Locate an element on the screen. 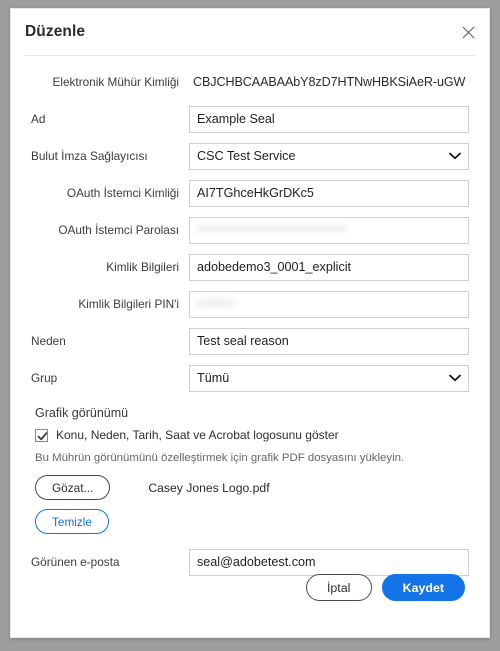 The height and width of the screenshot is (651, 500). field-oauth-client-id is located at coordinates (329, 193).